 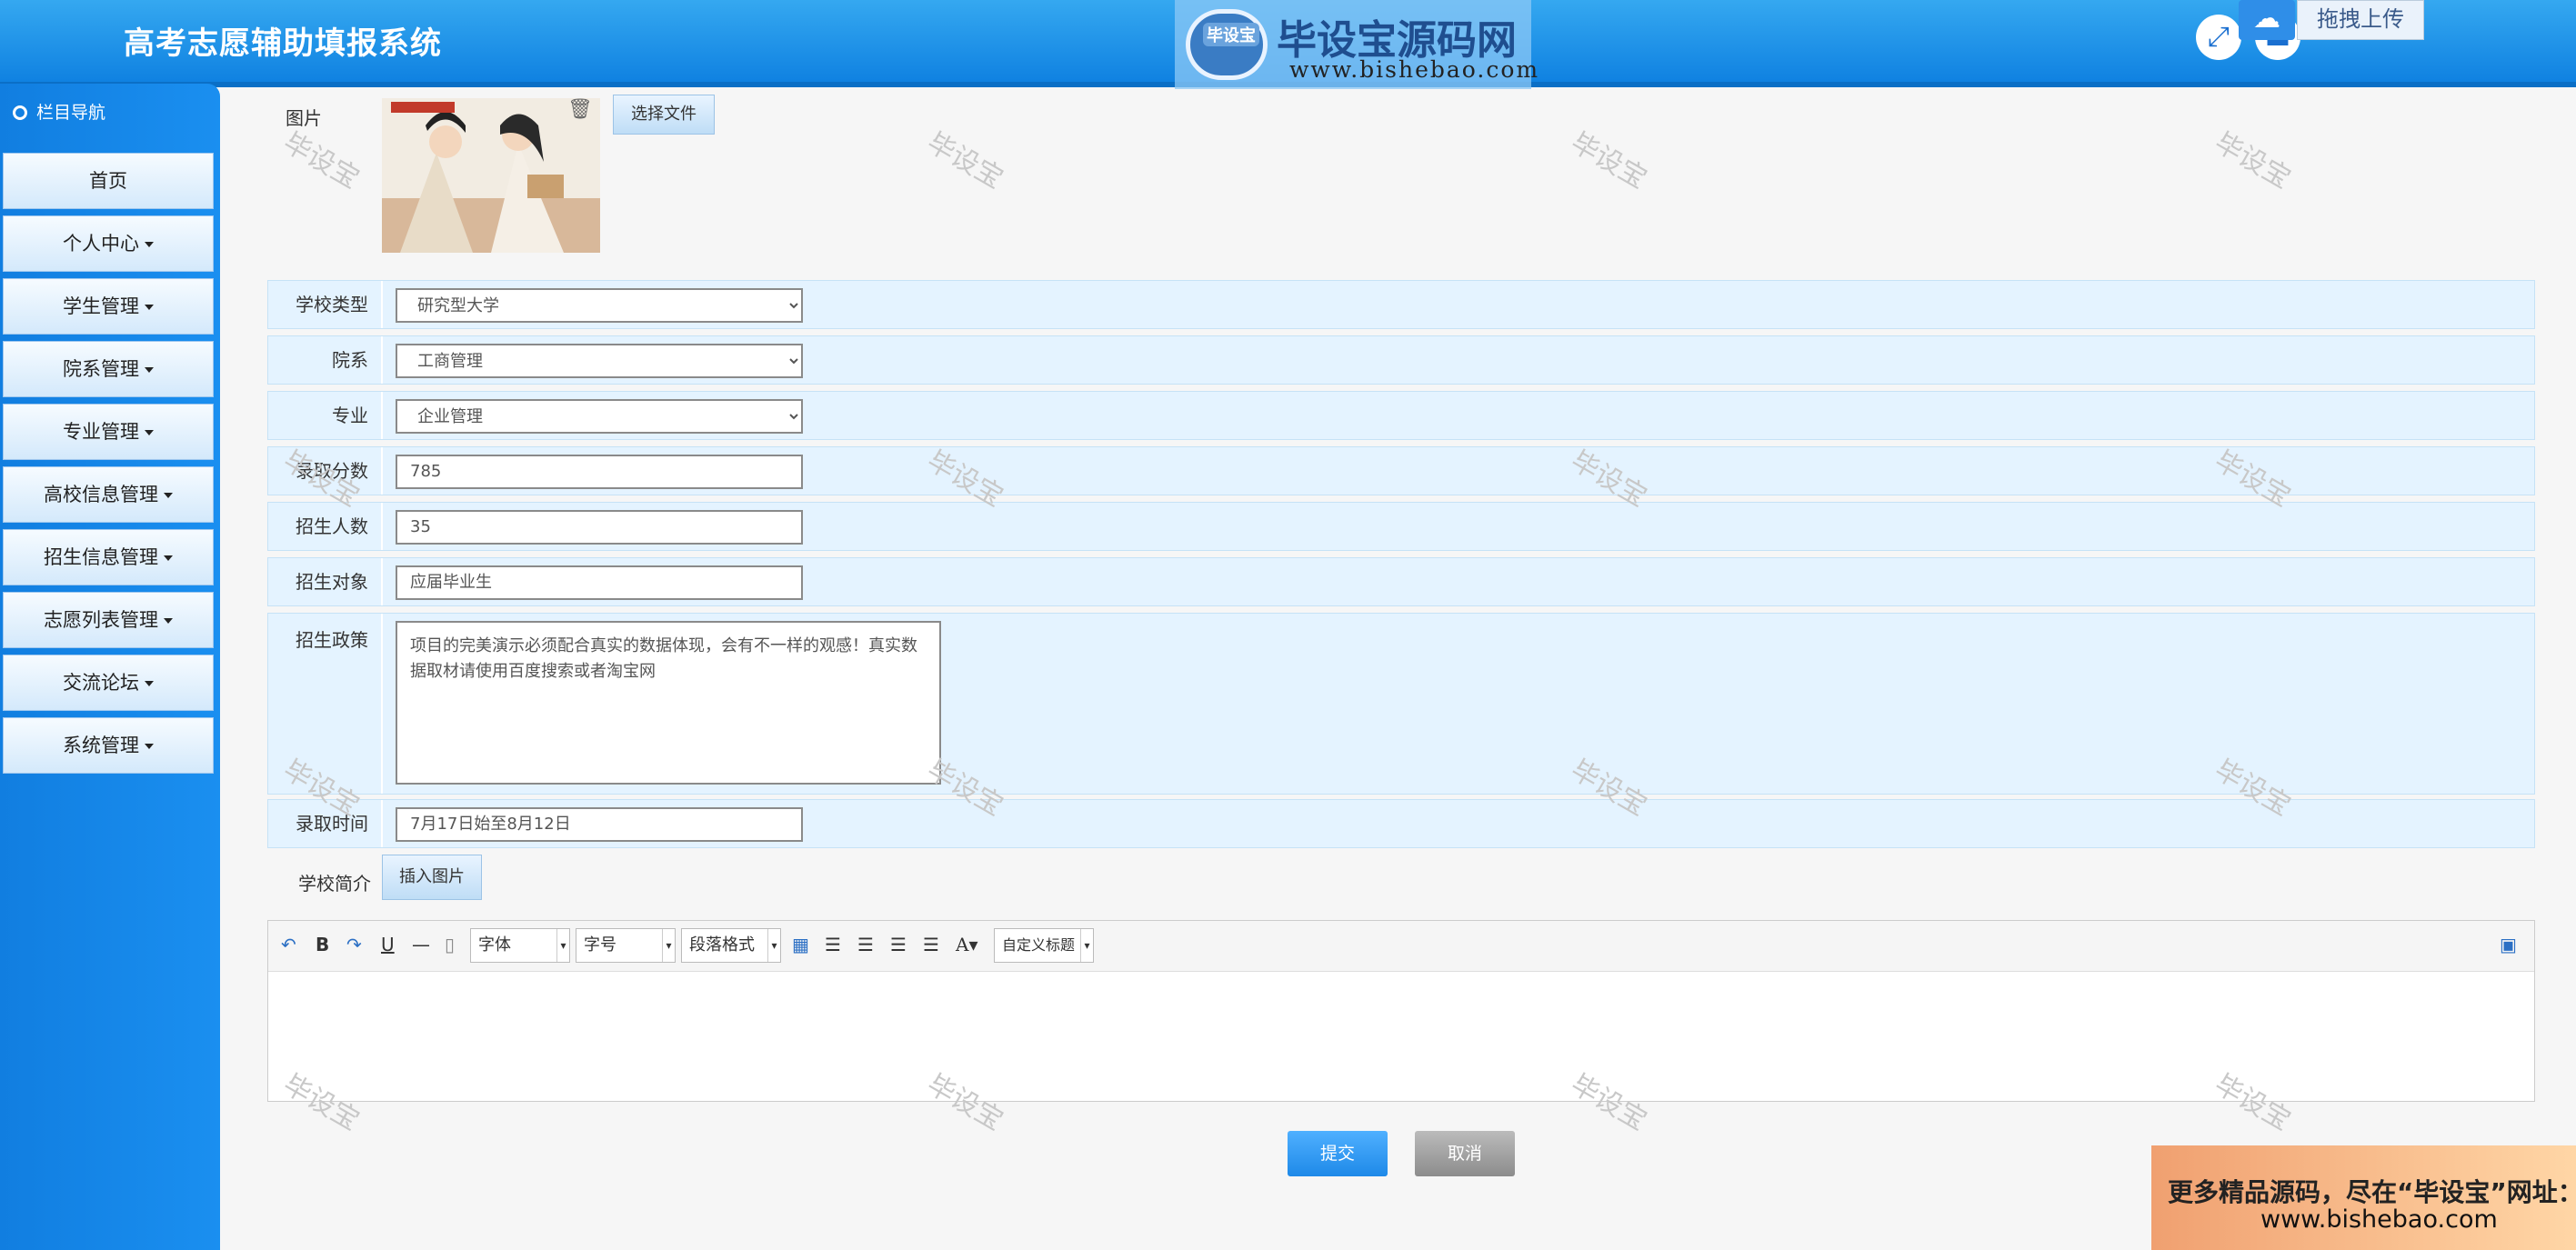 I want to click on sidebar-item-students: 学生管理, so click(x=109, y=306).